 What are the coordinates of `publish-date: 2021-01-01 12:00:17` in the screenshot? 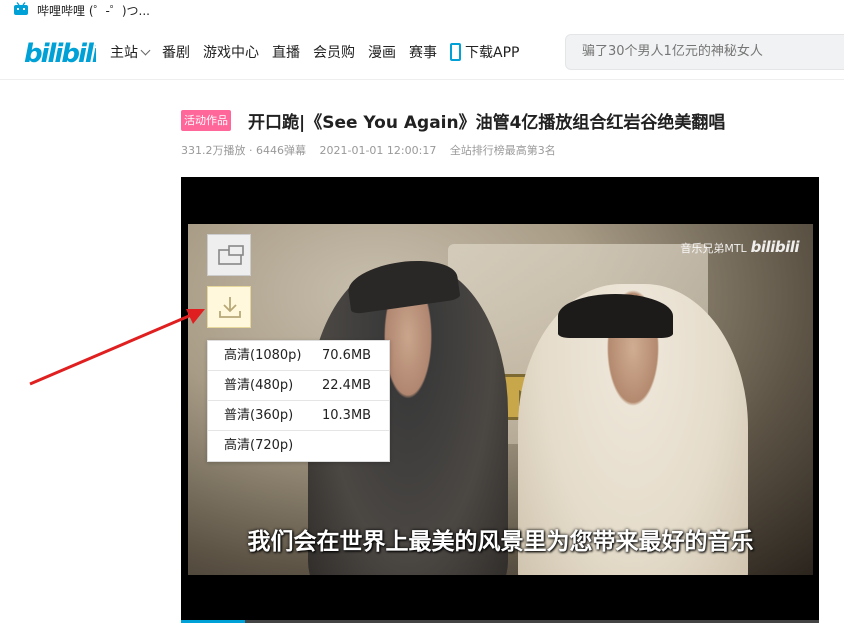 It's located at (378, 150).